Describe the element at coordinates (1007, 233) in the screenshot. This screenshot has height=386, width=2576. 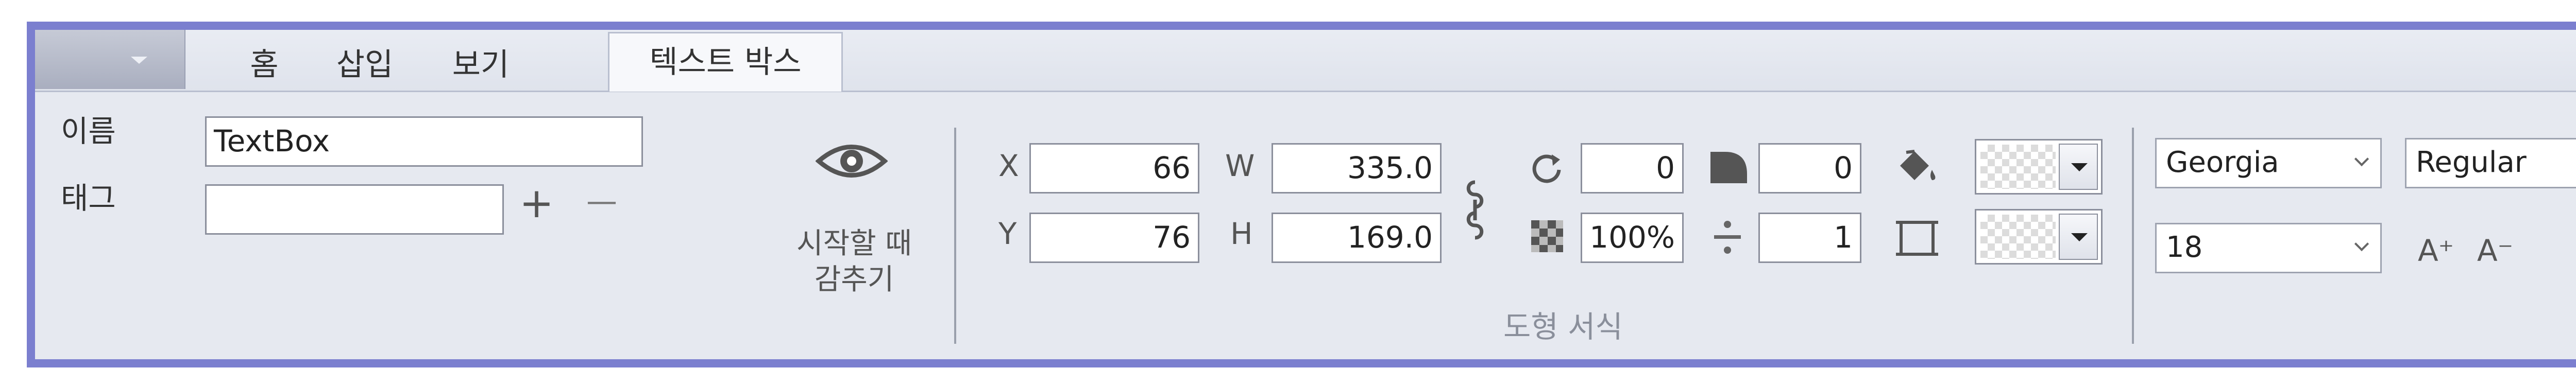
I see `y-label: Y` at that location.